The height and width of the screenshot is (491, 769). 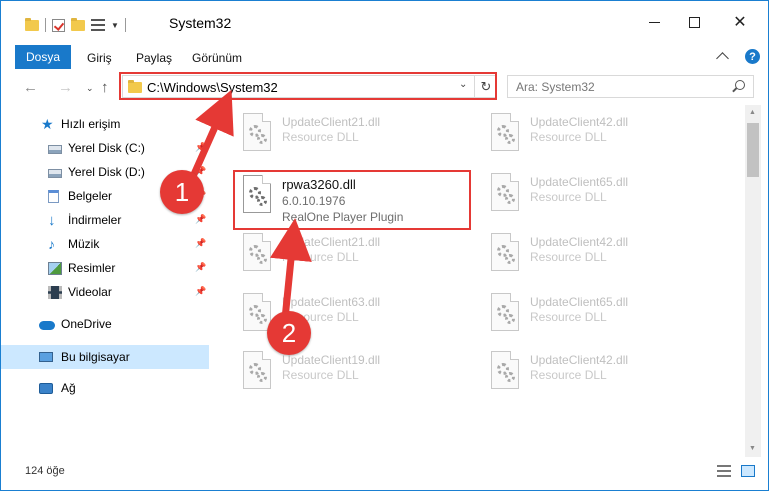 What do you see at coordinates (90, 88) in the screenshot?
I see `recent-locations-dropdown-icon: ⌄` at bounding box center [90, 88].